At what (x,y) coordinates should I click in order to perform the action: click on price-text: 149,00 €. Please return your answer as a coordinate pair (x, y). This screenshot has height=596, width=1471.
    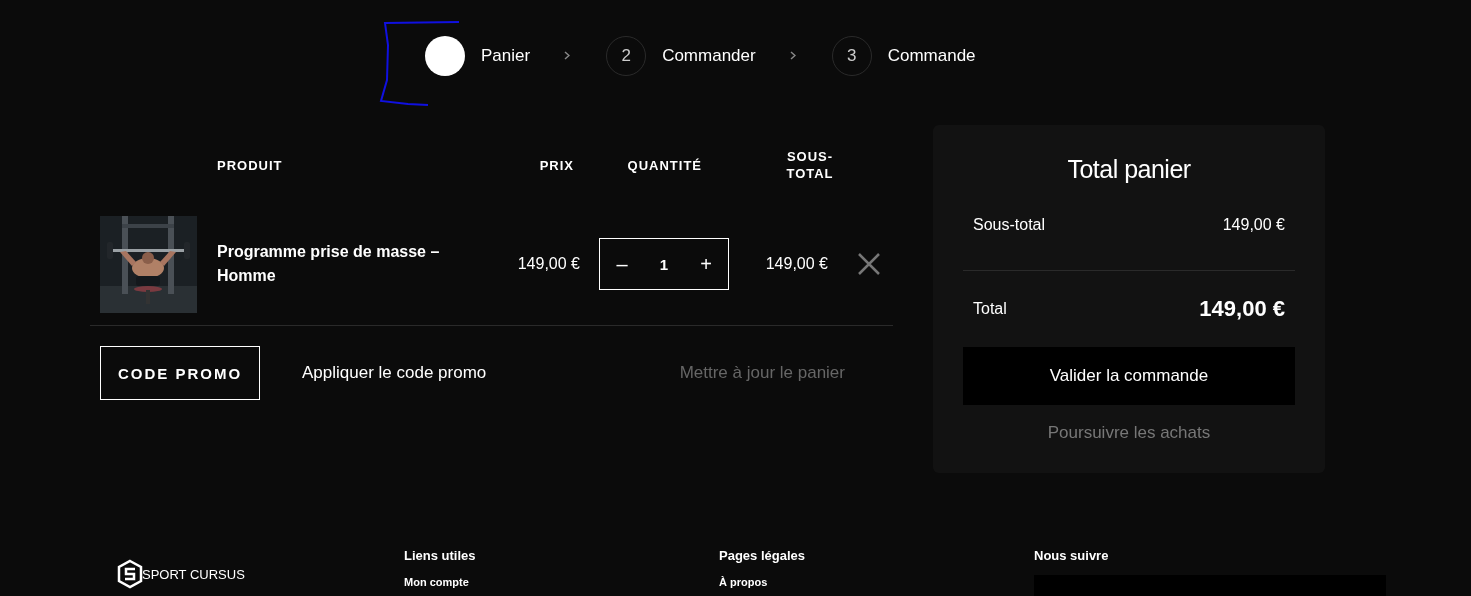
    Looking at the image, I should click on (548, 264).